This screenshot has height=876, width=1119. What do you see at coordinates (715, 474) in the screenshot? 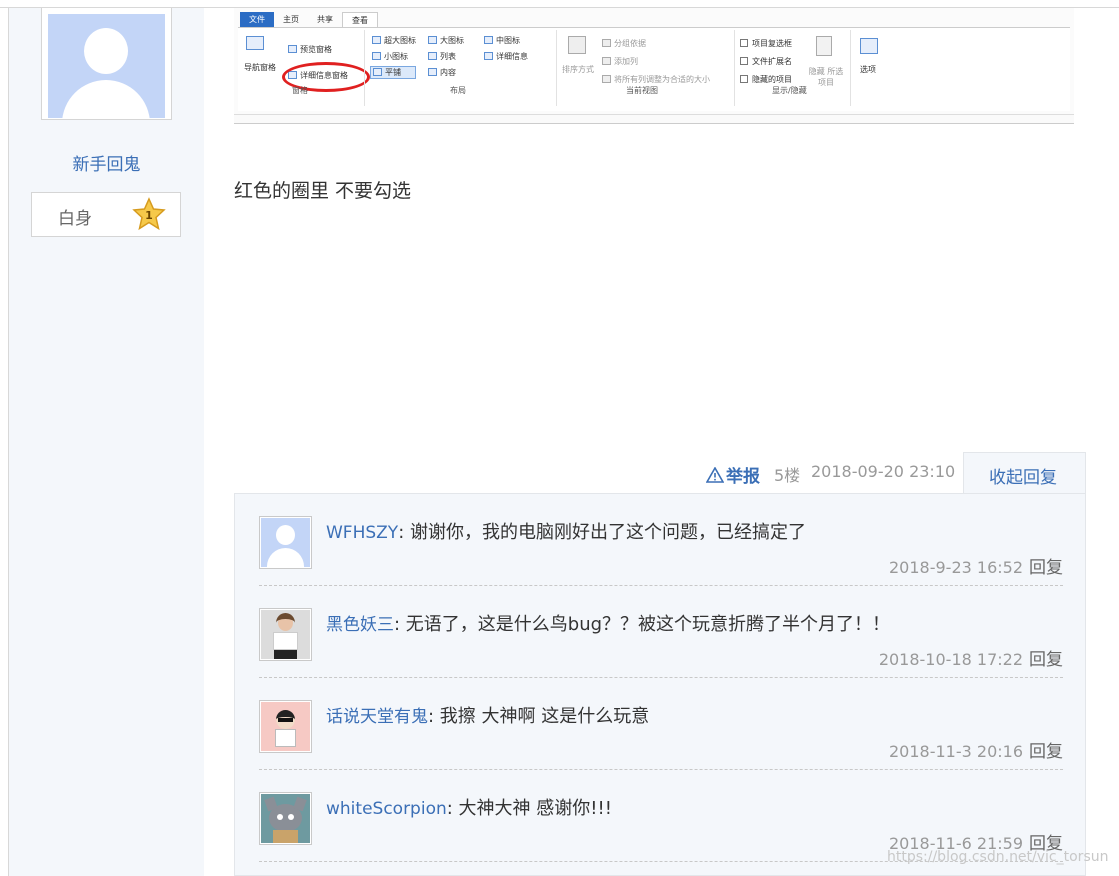
I see `warning-icon` at bounding box center [715, 474].